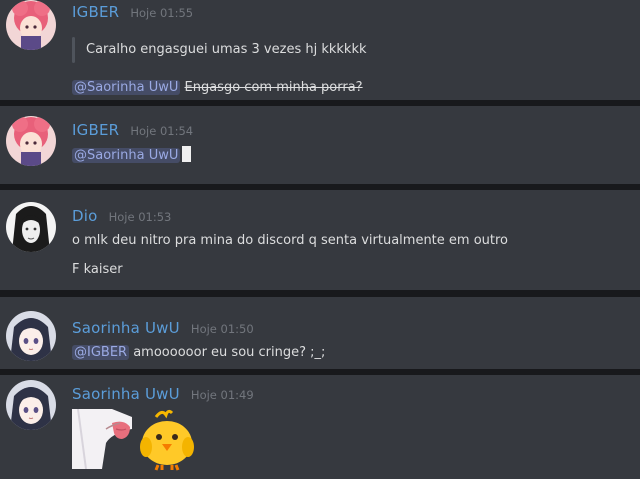  I want to click on message-header: IGBER Hoje 01:54, so click(132, 129).